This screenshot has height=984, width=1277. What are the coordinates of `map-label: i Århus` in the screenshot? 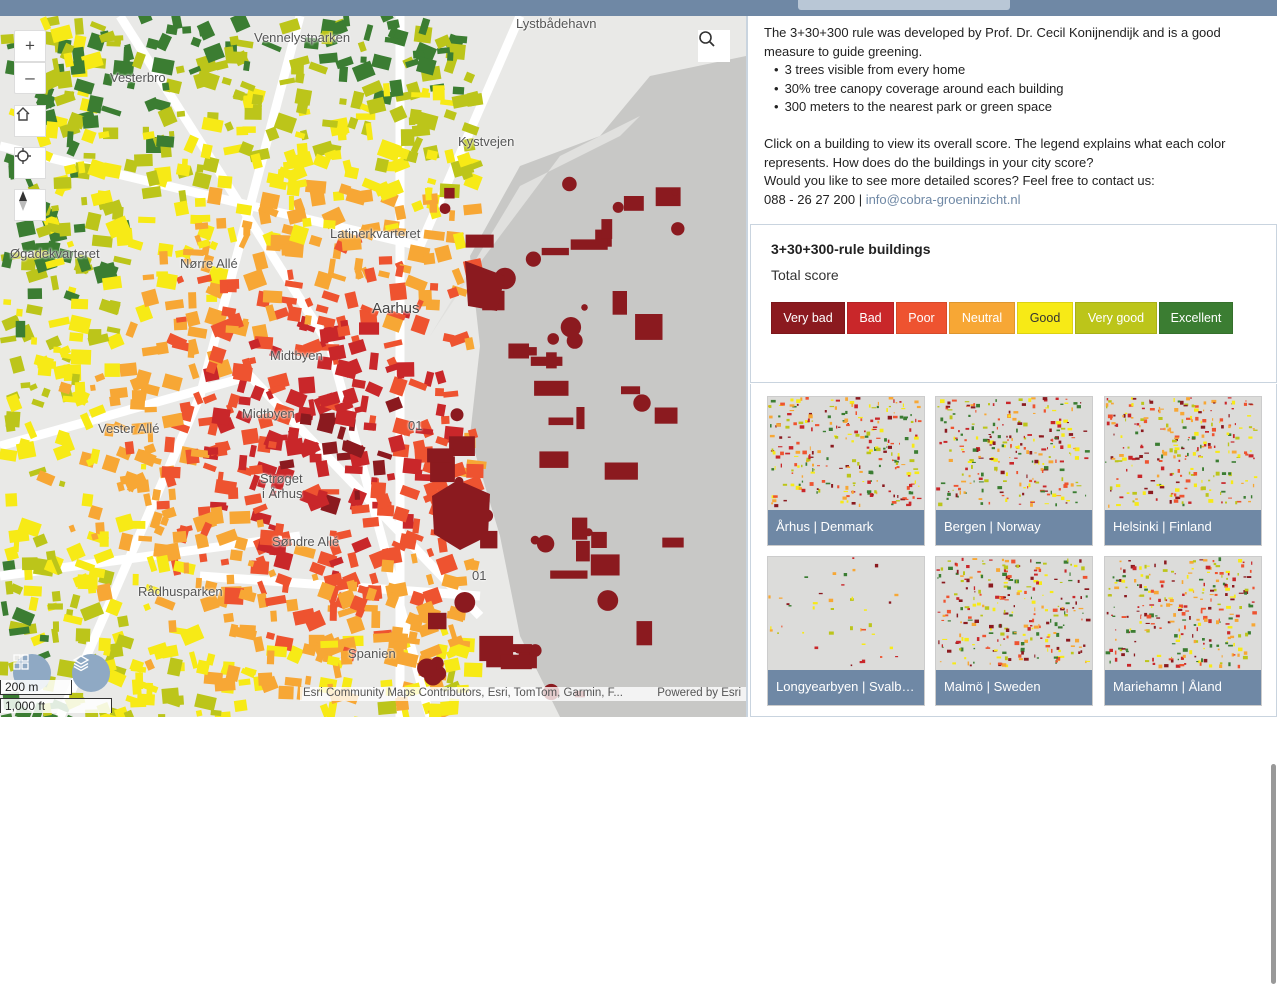 It's located at (282, 493).